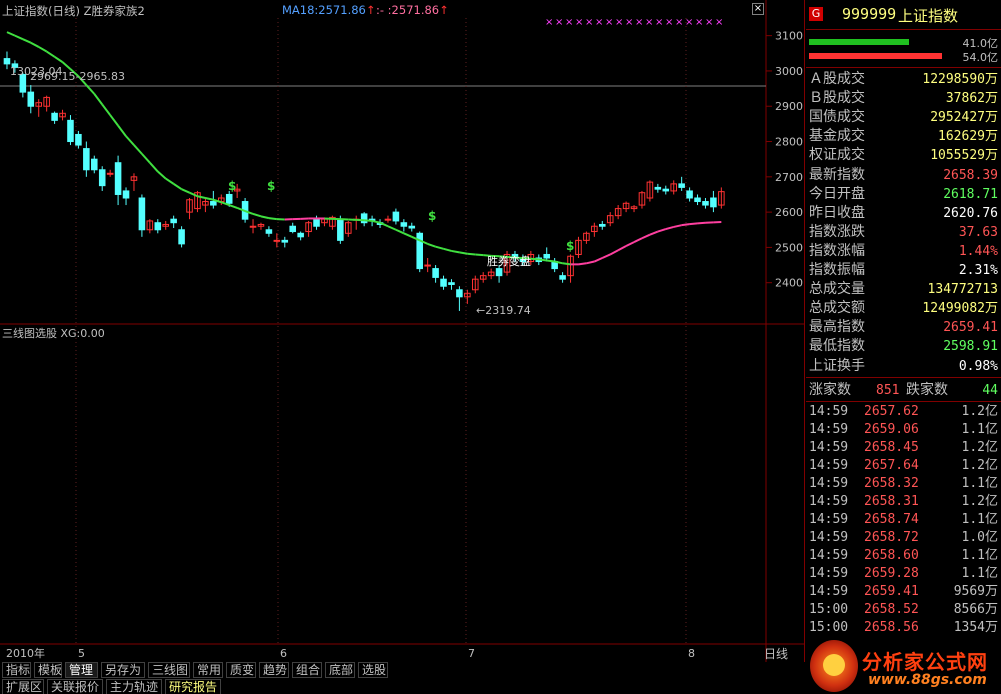 The width and height of the screenshot is (1001, 694). I want to click on g-badge: G, so click(816, 14).